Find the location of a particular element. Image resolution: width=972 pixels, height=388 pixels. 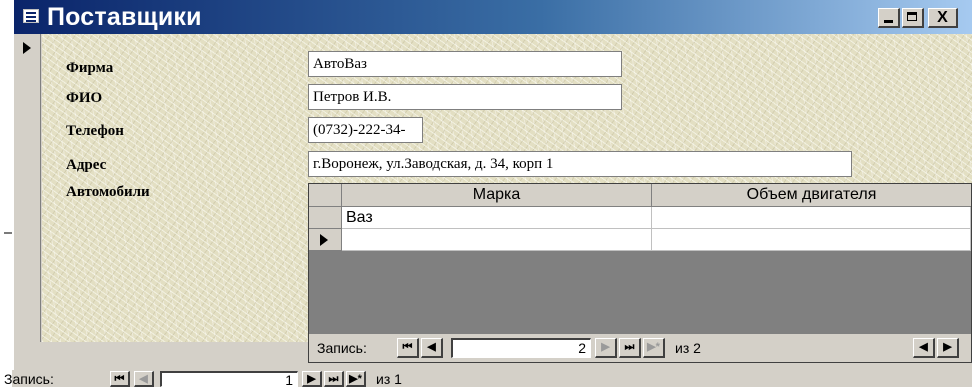

sub-scroll-right-button: ▶ is located at coordinates (948, 348).